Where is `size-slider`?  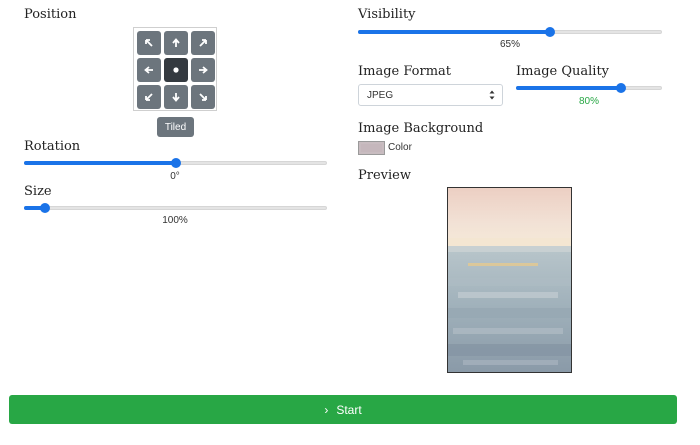 size-slider is located at coordinates (175, 208).